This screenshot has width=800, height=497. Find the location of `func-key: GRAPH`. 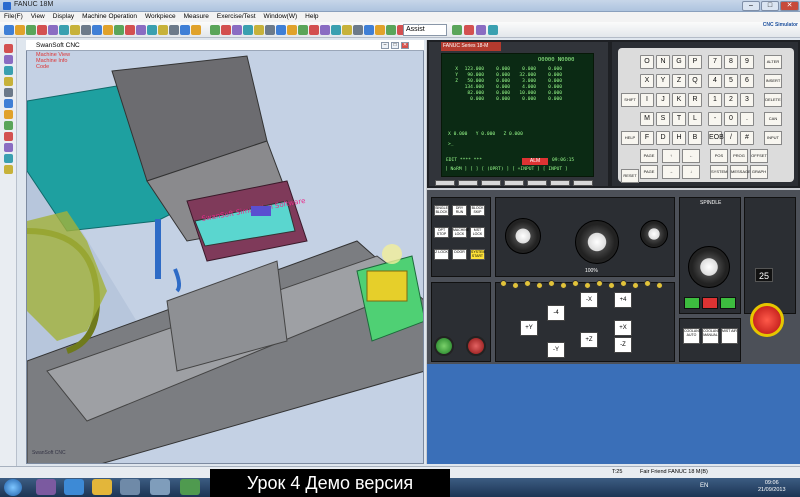

func-key: GRAPH is located at coordinates (759, 172).